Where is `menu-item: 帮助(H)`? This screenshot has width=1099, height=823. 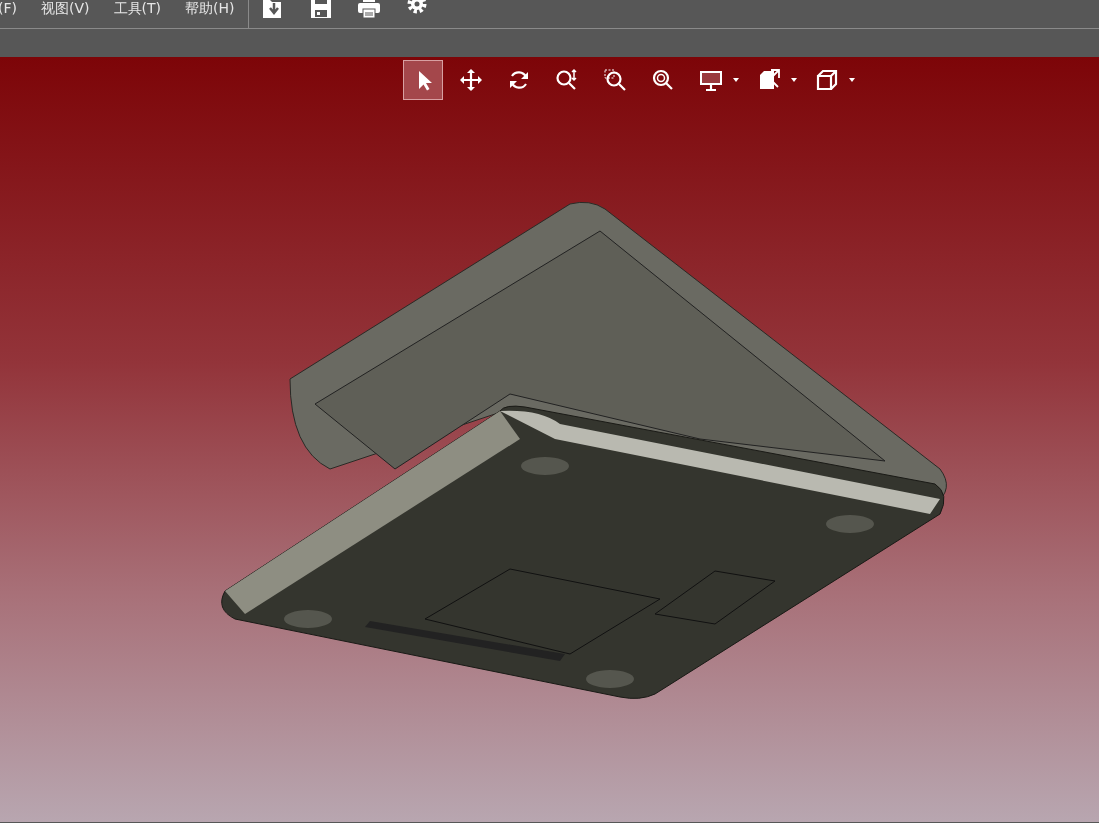
menu-item: 帮助(H) is located at coordinates (210, 8).